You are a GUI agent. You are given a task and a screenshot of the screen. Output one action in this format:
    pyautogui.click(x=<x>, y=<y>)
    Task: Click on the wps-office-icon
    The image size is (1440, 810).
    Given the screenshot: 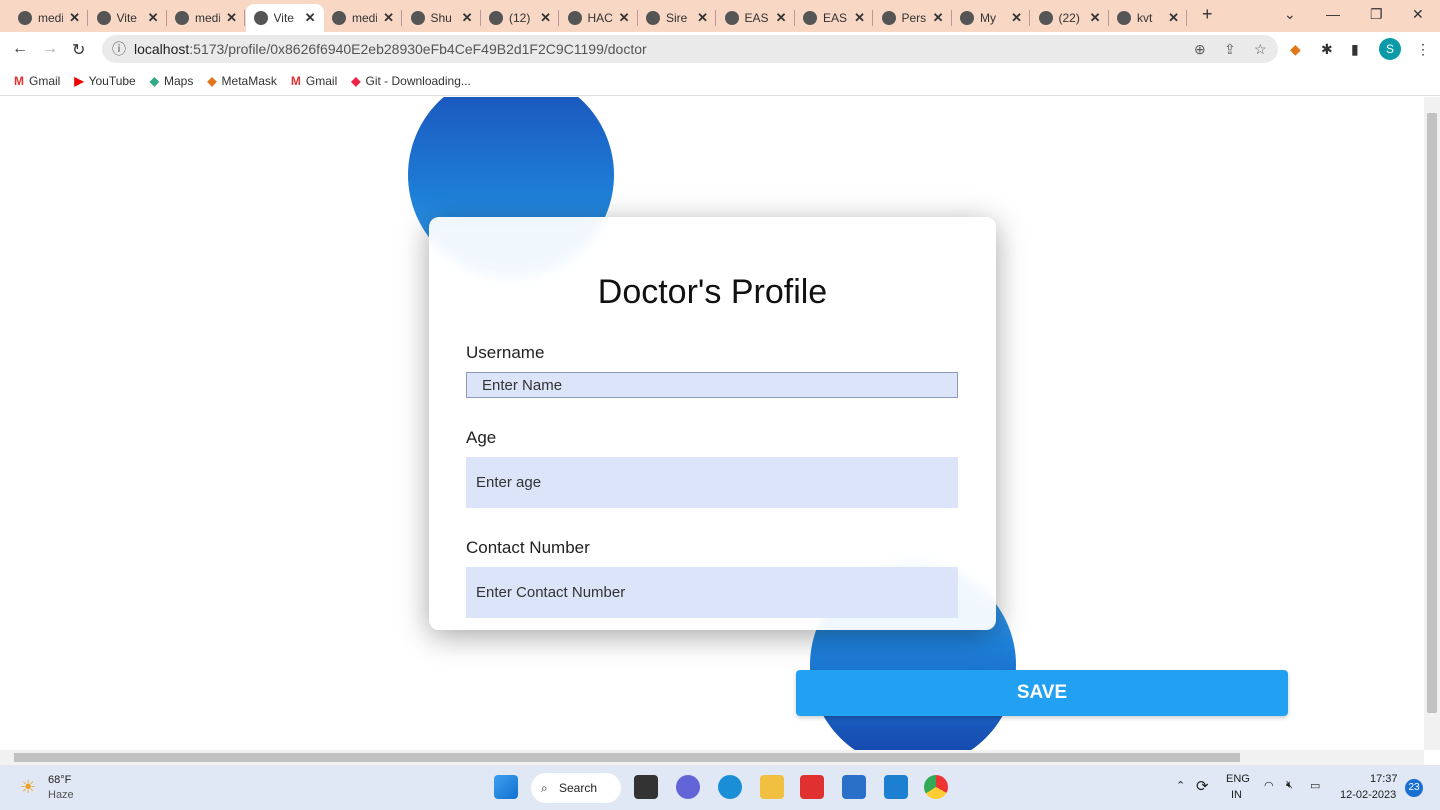 What is the action you would take?
    pyautogui.click(x=812, y=787)
    